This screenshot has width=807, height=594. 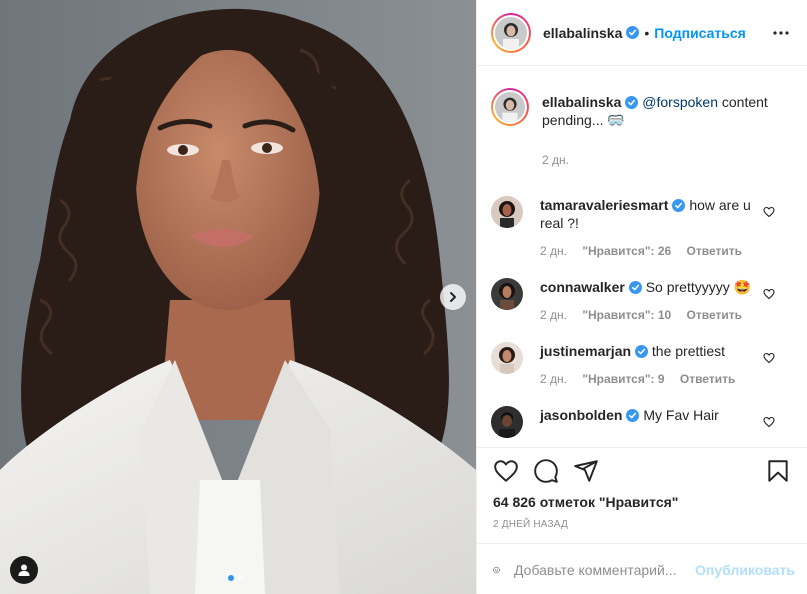 What do you see at coordinates (585, 351) in the screenshot?
I see `comment-username: justinemarjan` at bounding box center [585, 351].